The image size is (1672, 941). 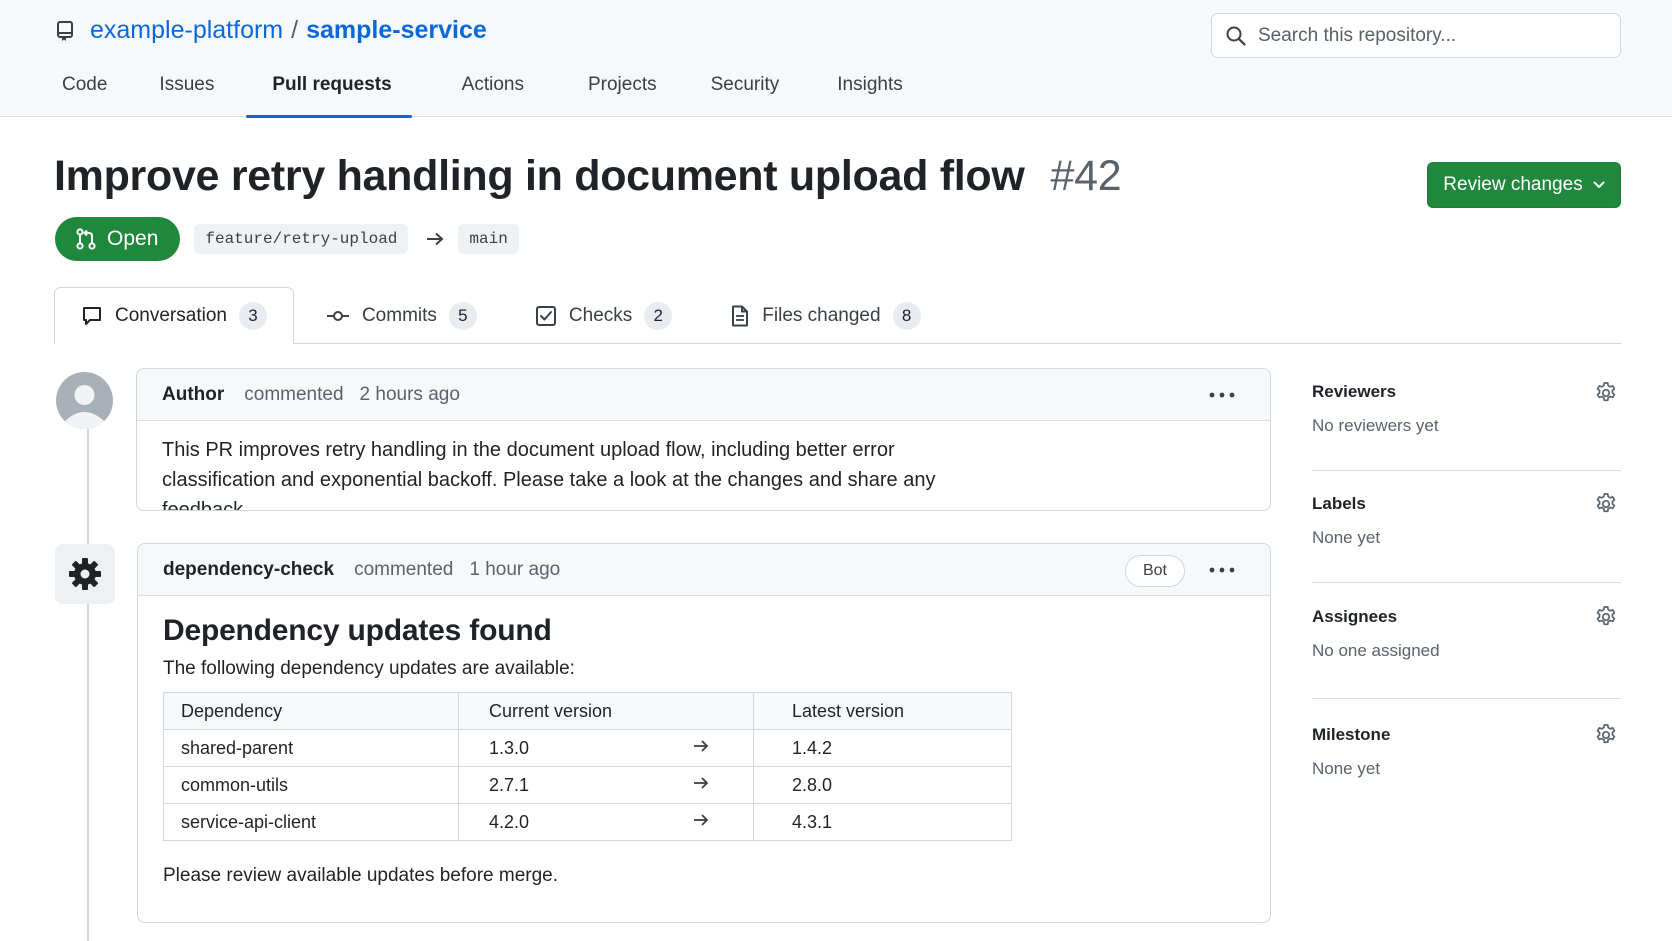 What do you see at coordinates (612, 91) in the screenshot?
I see `nav-tab-projects: Projects` at bounding box center [612, 91].